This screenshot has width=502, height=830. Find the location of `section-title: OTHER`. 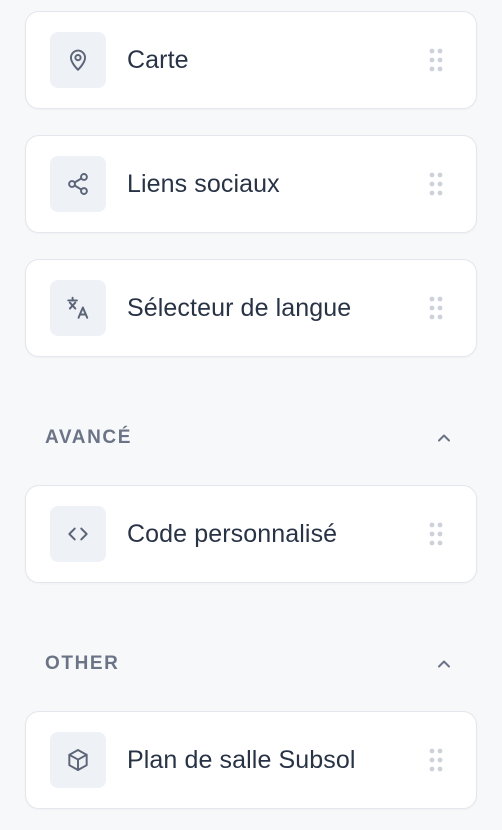

section-title: OTHER is located at coordinates (82, 663).